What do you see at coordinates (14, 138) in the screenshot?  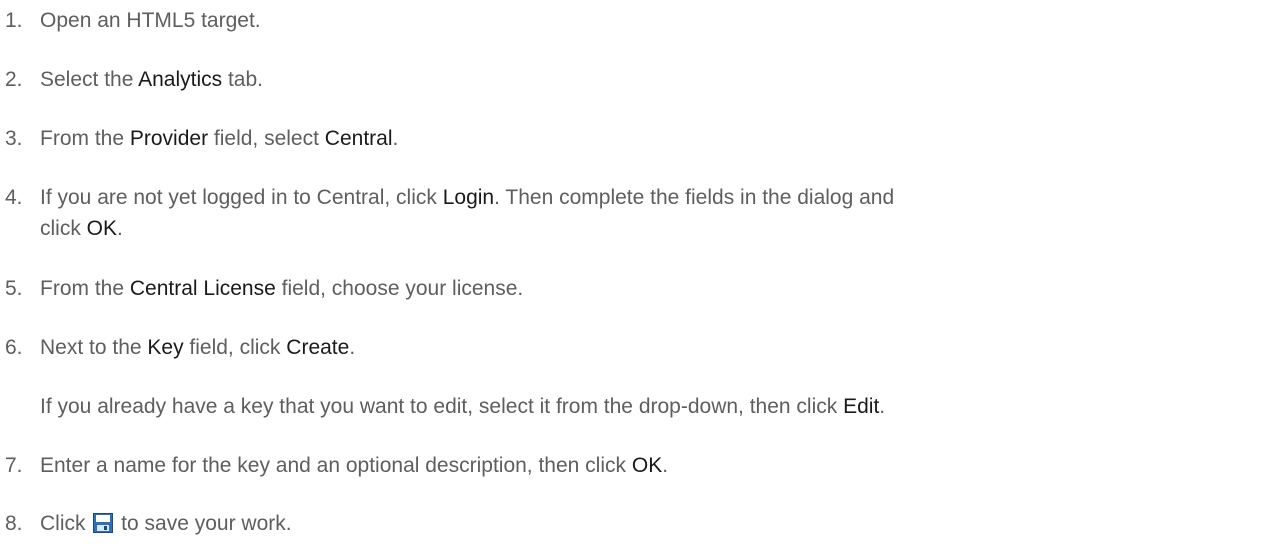 I see `step-number: 3.` at bounding box center [14, 138].